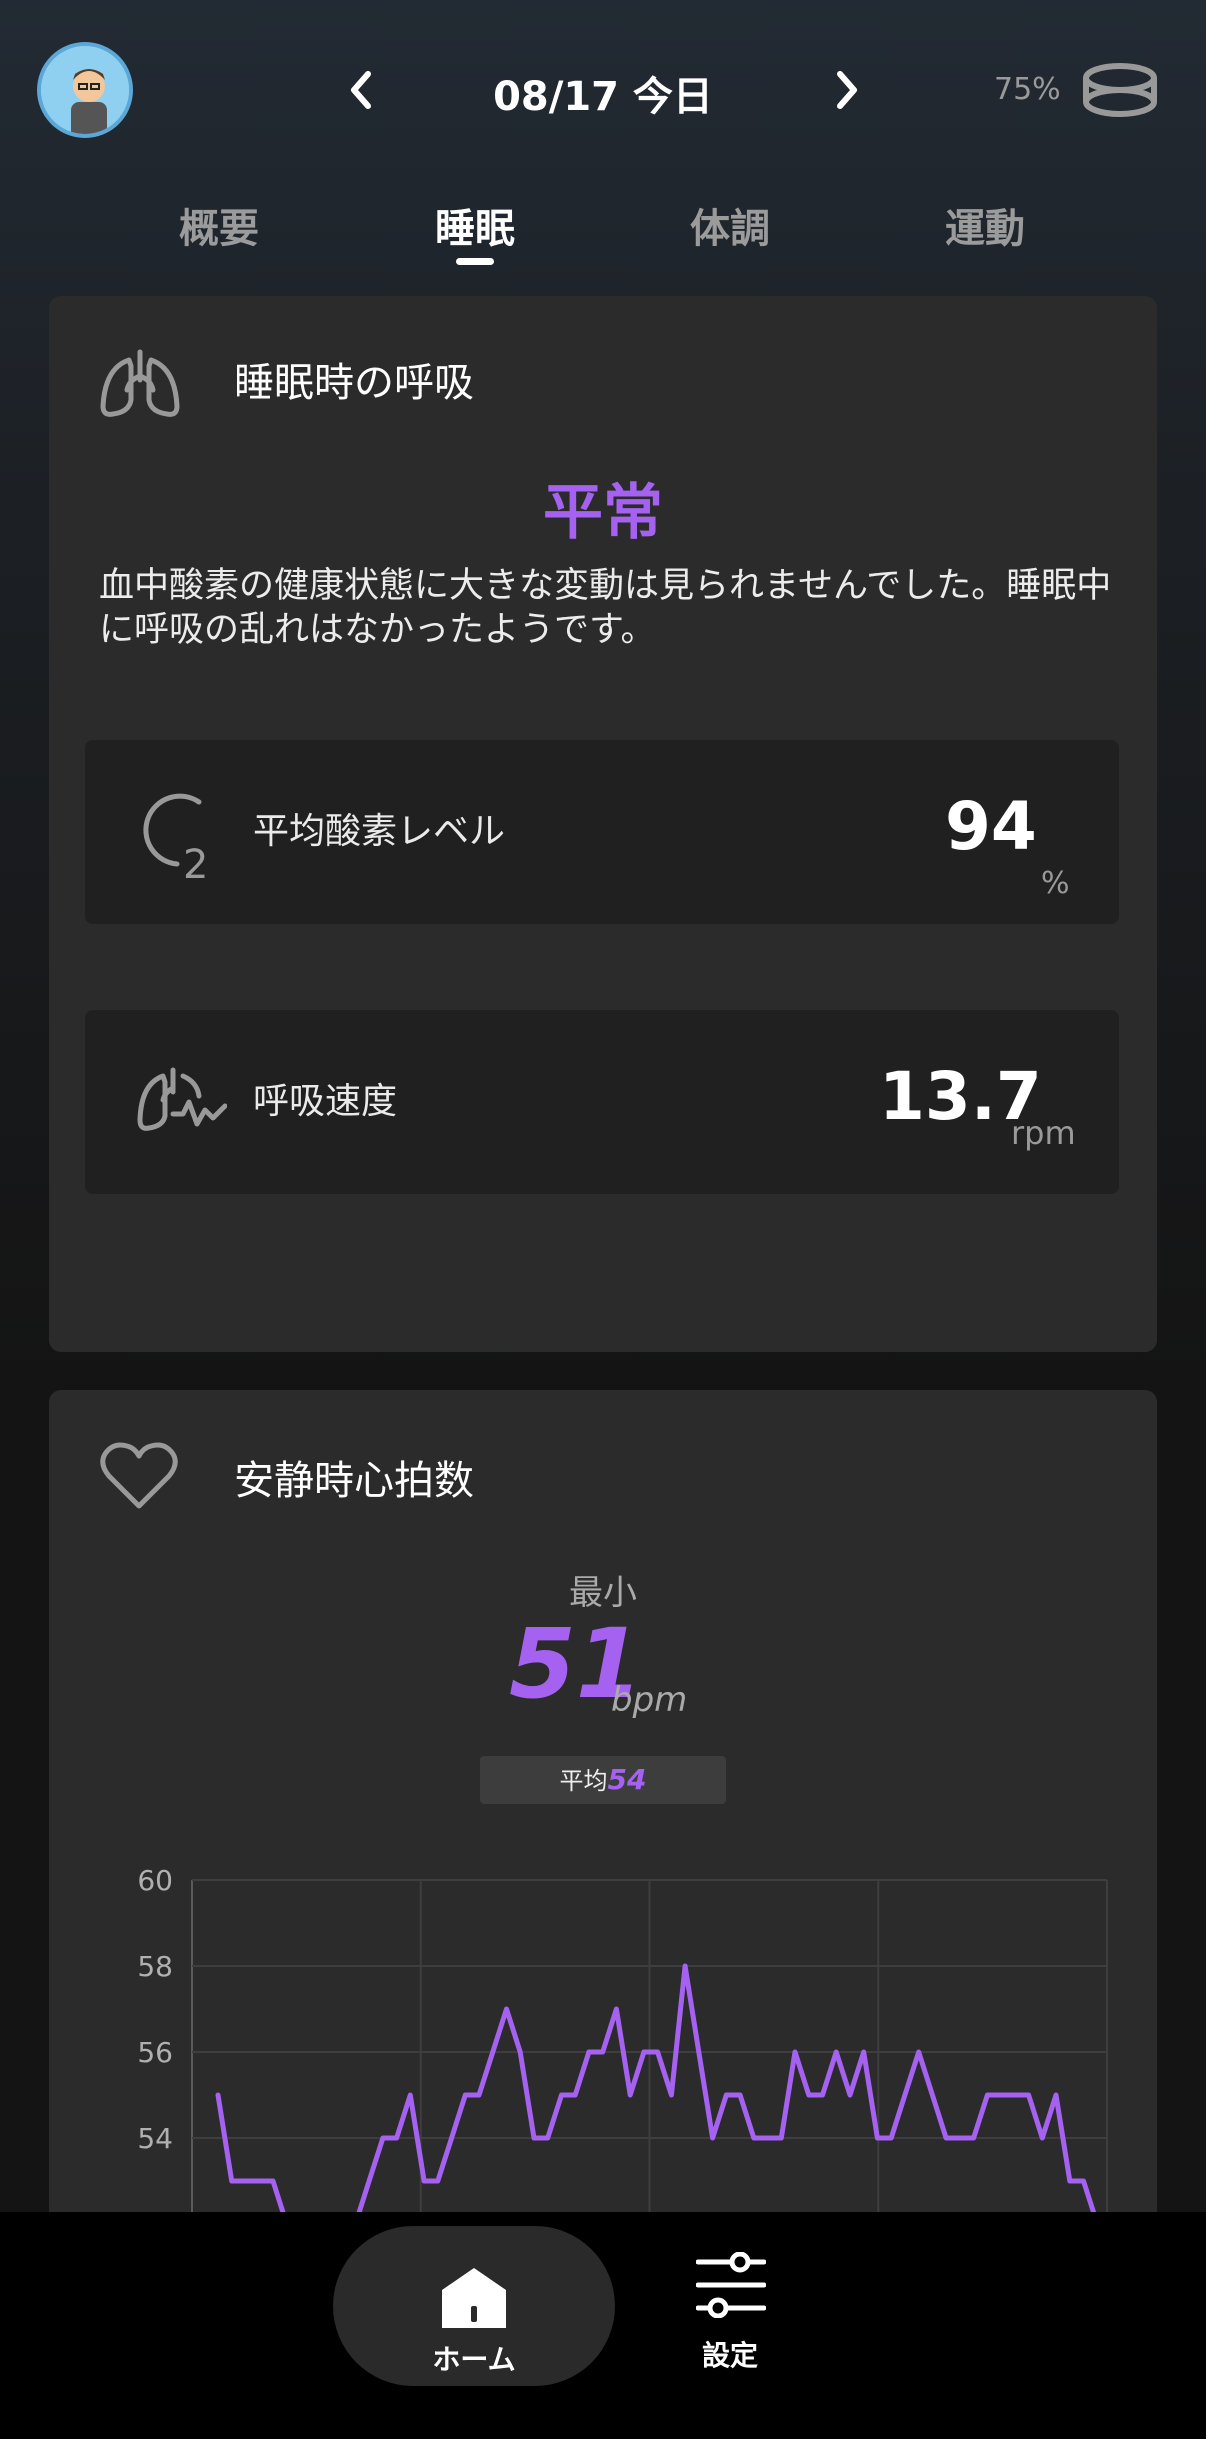 The image size is (1206, 2439). I want to click on sliders-icon, so click(731, 2285).